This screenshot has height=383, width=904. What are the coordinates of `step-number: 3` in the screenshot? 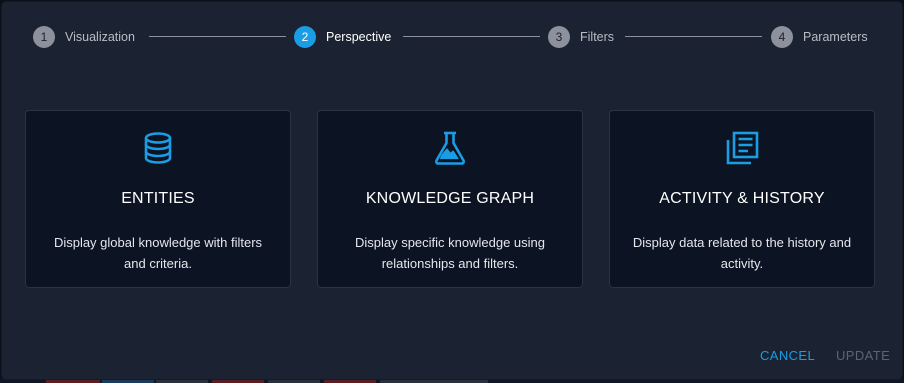 It's located at (559, 37).